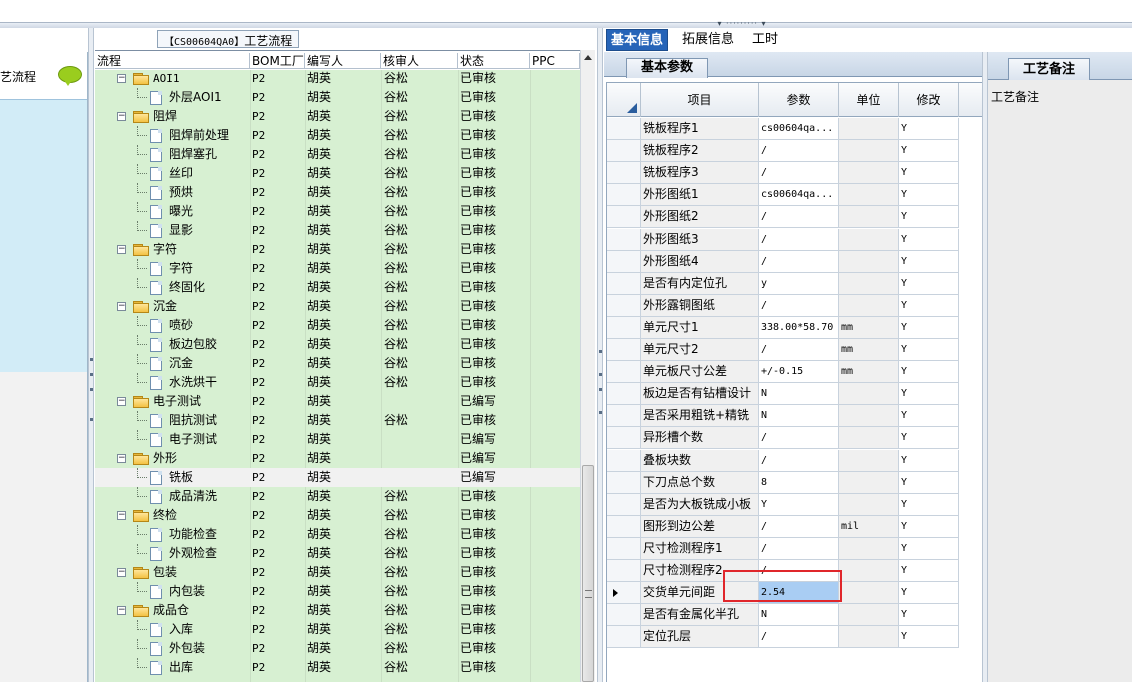  What do you see at coordinates (795, 195) in the screenshot?
I see `params-row: 外形图纸1 cs00604qa... Y` at bounding box center [795, 195].